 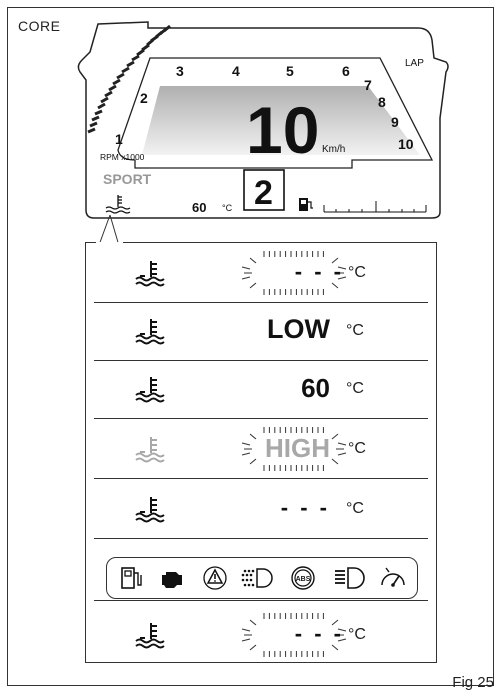 I want to click on coolant-temp-unit: °C, so click(x=227, y=208).